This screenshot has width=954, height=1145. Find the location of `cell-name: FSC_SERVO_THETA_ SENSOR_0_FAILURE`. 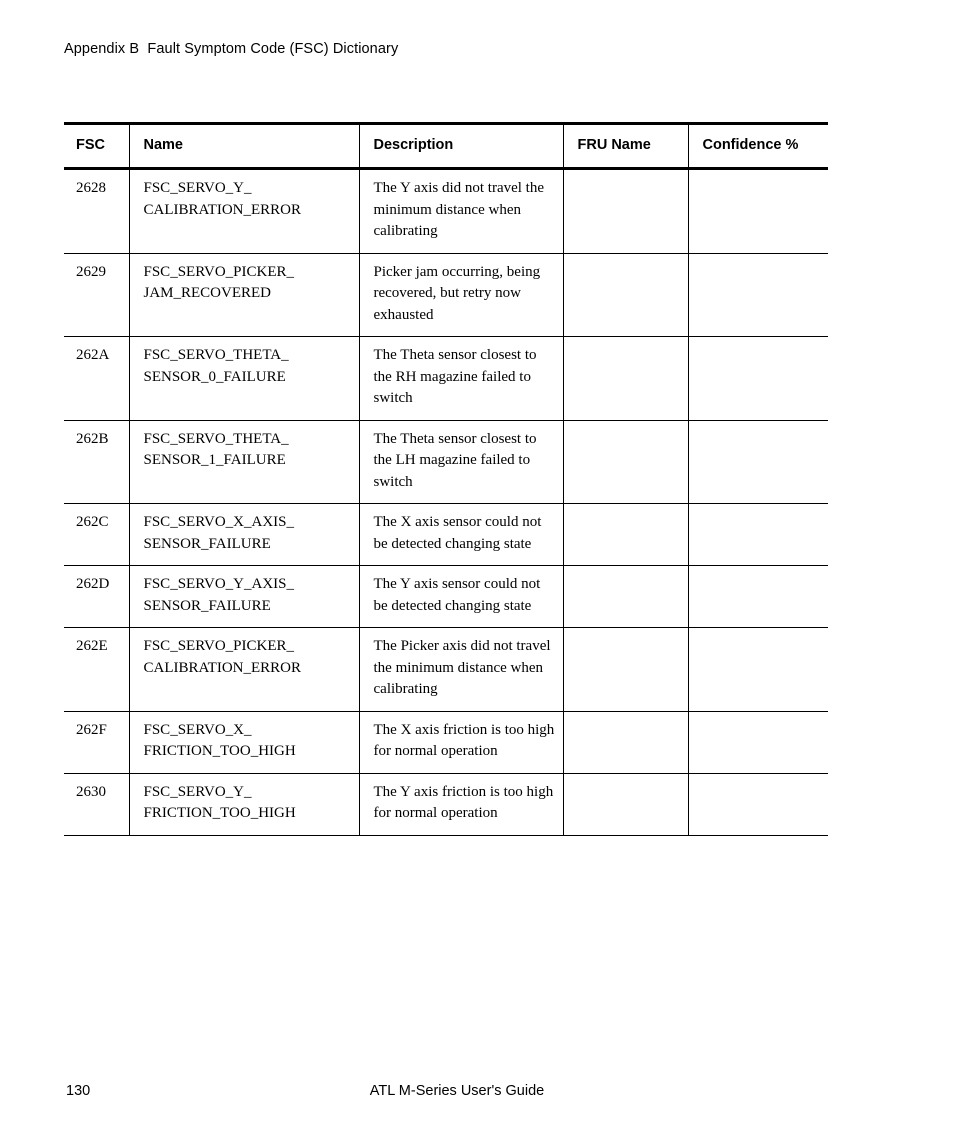

cell-name: FSC_SERVO_THETA_ SENSOR_0_FAILURE is located at coordinates (243, 378).